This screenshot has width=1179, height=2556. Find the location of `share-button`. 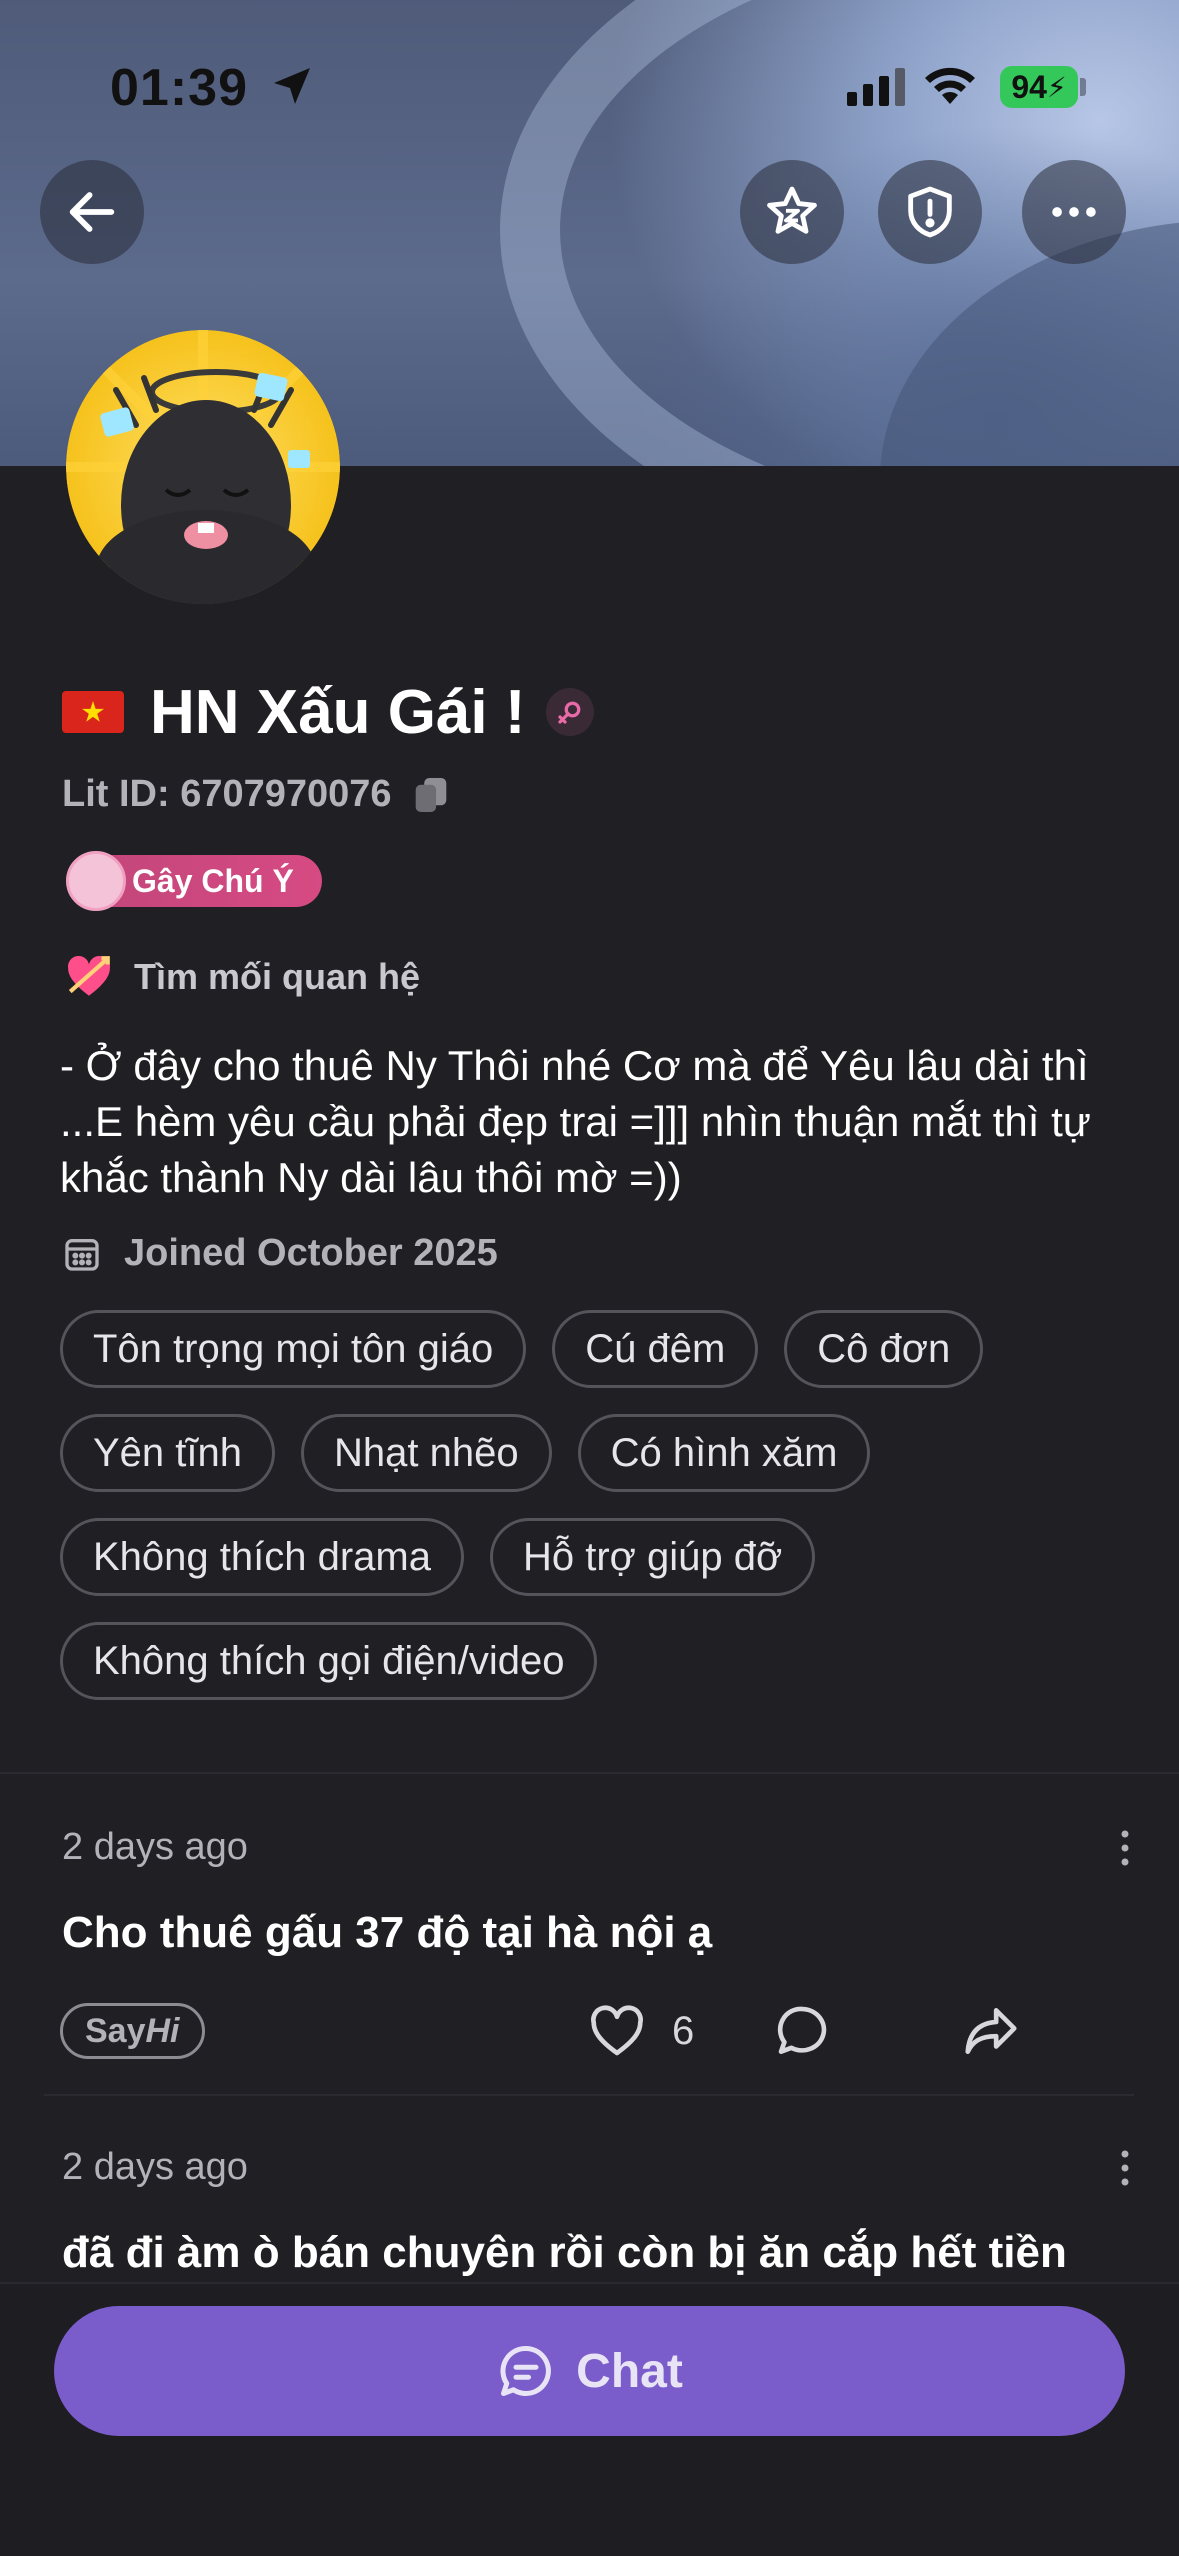

share-button is located at coordinates (991, 2031).